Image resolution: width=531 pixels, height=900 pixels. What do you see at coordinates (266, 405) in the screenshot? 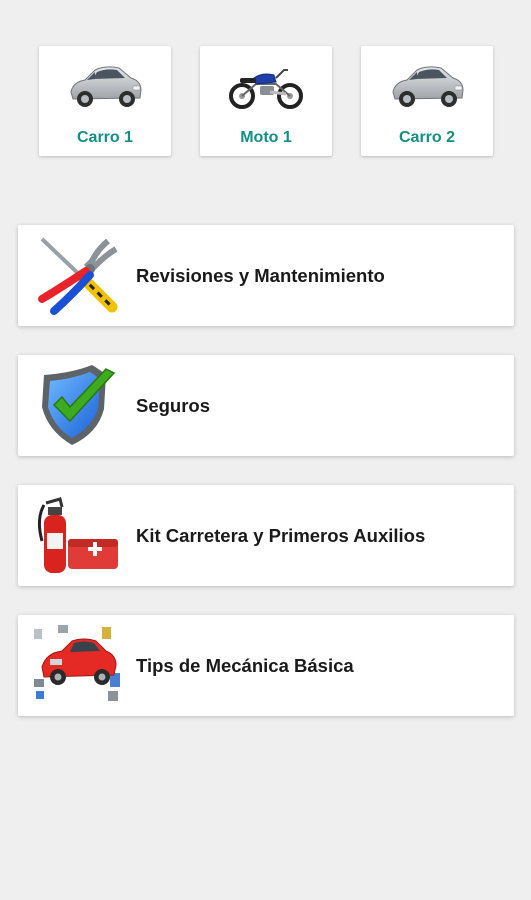
I see `menu-item-seguros: Seguros` at bounding box center [266, 405].